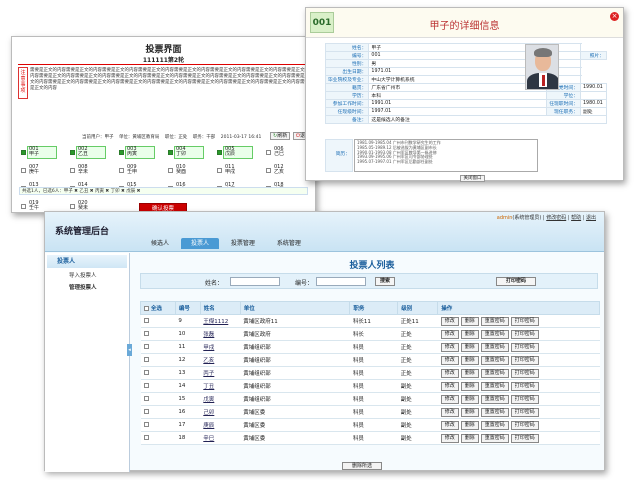 The width and height of the screenshot is (637, 480). I want to click on print-passwords-button: 打印密码, so click(516, 281).